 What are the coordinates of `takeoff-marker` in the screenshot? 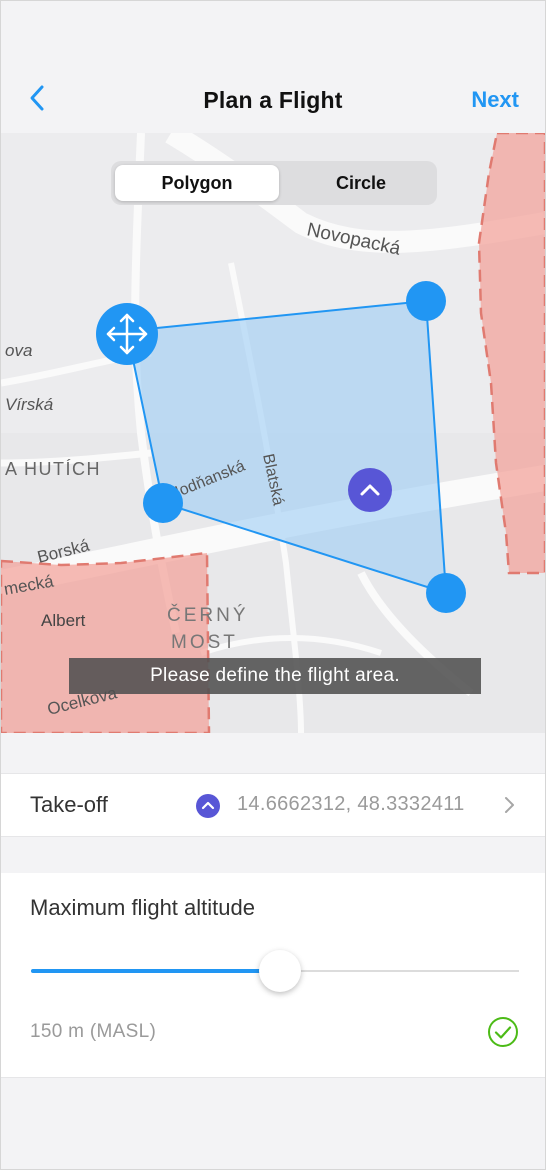 It's located at (370, 490).